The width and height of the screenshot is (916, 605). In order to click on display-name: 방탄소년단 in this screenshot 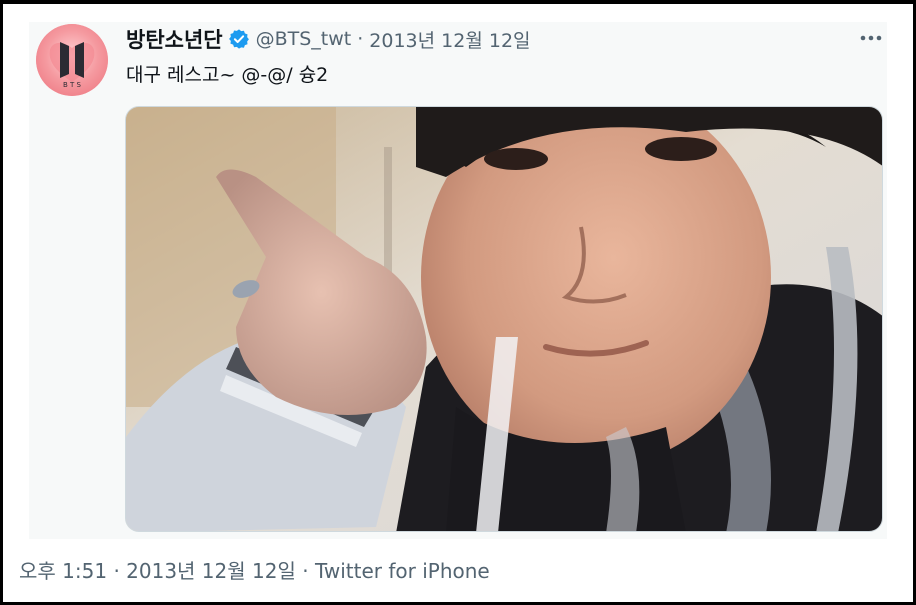, I will do `click(174, 39)`.